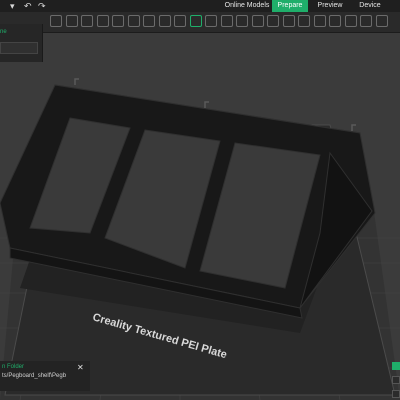  What do you see at coordinates (80, 367) in the screenshot?
I see `close-icon: ✕` at bounding box center [80, 367].